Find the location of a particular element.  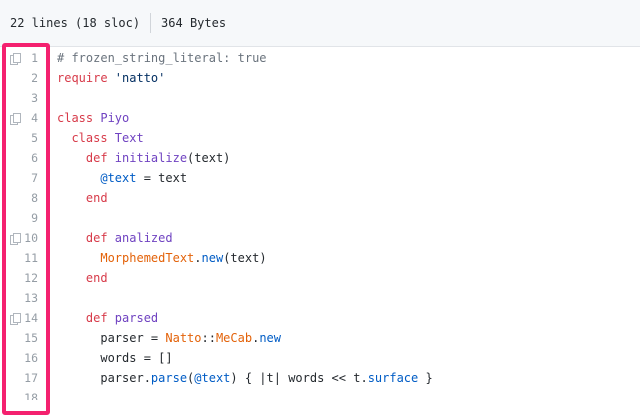

code-text: def analized is located at coordinates (115, 238).